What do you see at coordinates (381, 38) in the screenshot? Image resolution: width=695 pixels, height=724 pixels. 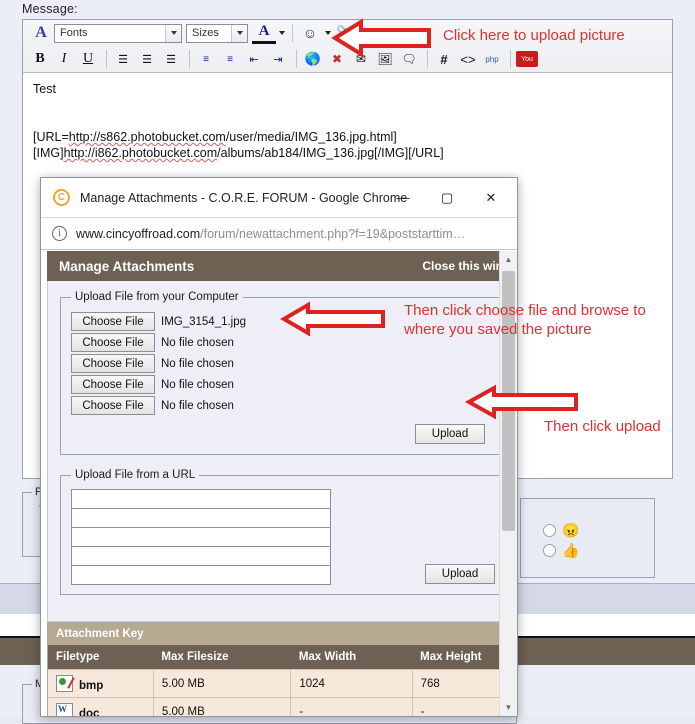 I see `arrow-to-attachment-toolbar` at bounding box center [381, 38].